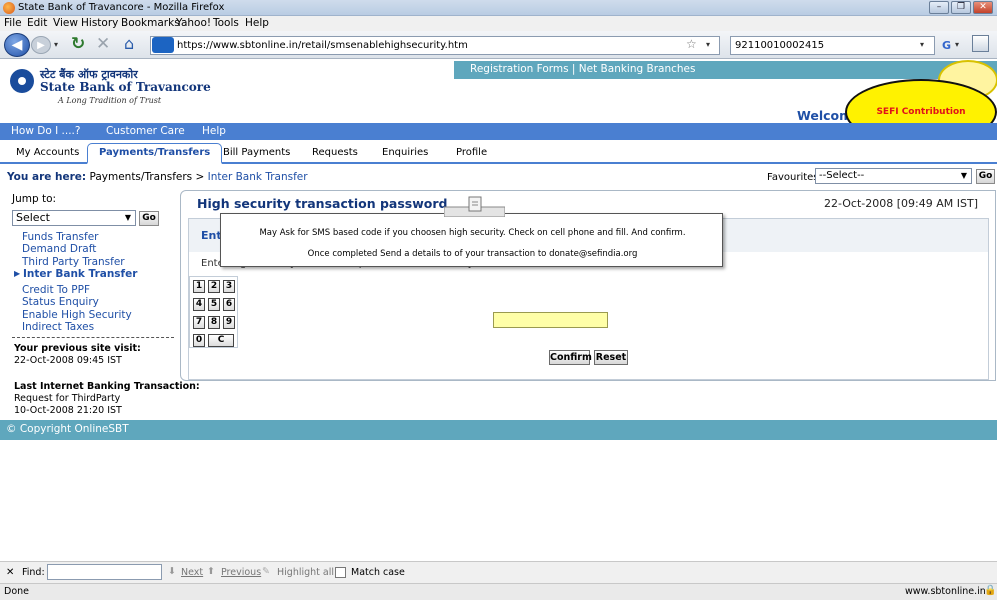  Describe the element at coordinates (471, 152) in the screenshot. I see `tab-profile: Profile` at that location.